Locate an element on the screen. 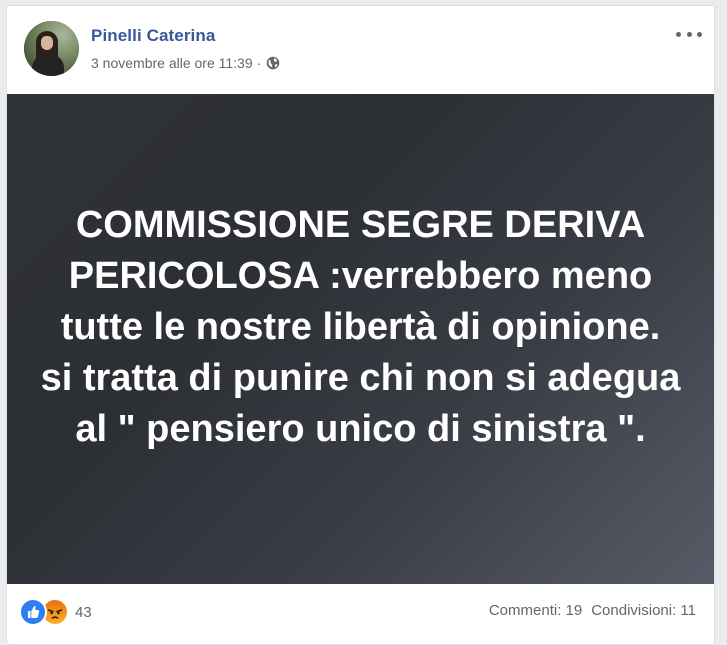 This screenshot has width=727, height=645. reactions-summary: 43 is located at coordinates (55, 612).